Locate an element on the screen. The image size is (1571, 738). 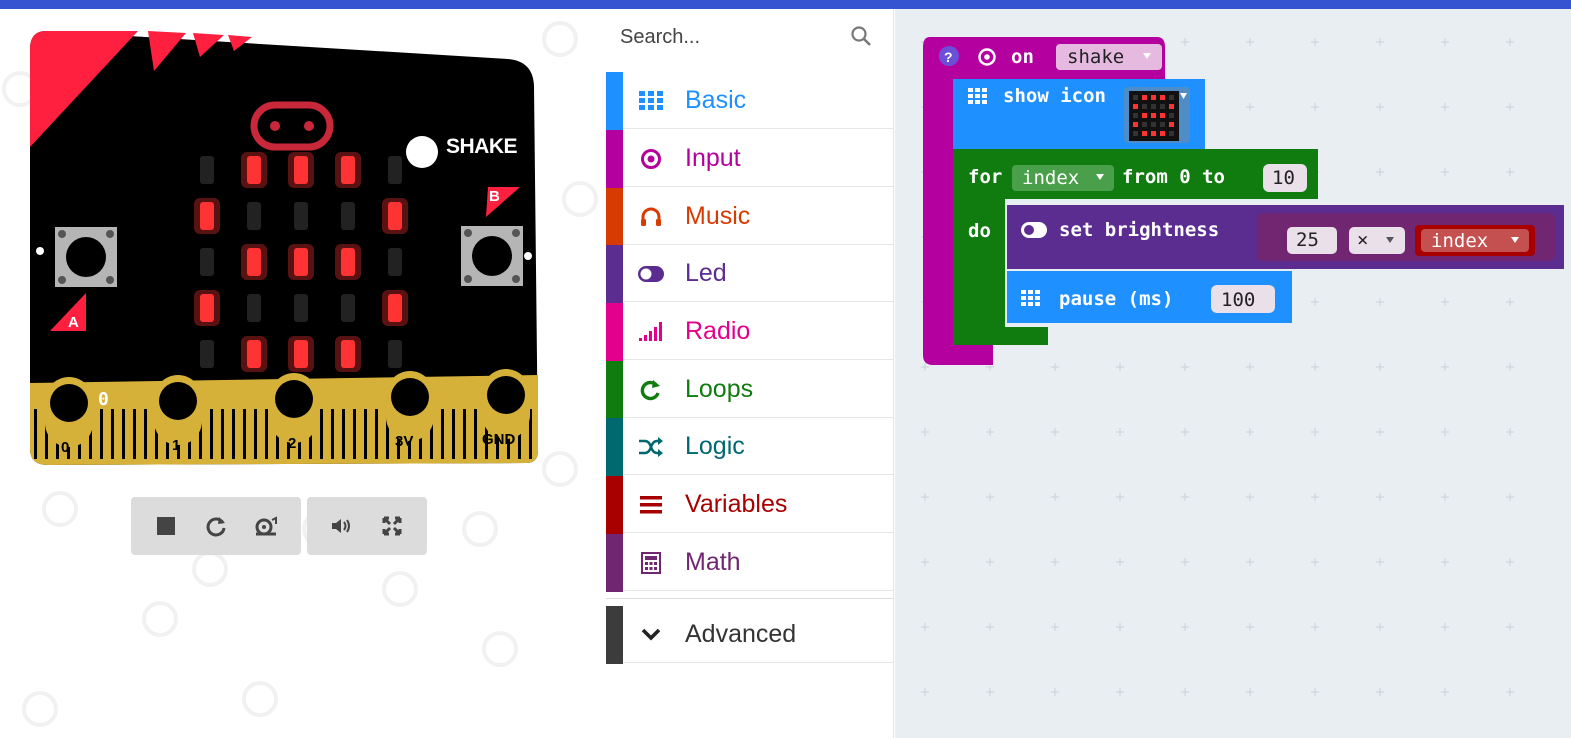
mute-button is located at coordinates (342, 526).